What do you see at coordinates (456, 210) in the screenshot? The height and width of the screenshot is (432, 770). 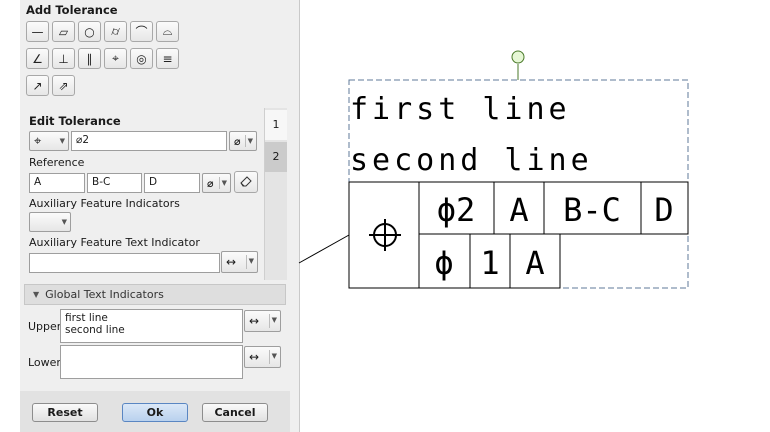 I see `frame-cell-tolerance: ϕ2` at bounding box center [456, 210].